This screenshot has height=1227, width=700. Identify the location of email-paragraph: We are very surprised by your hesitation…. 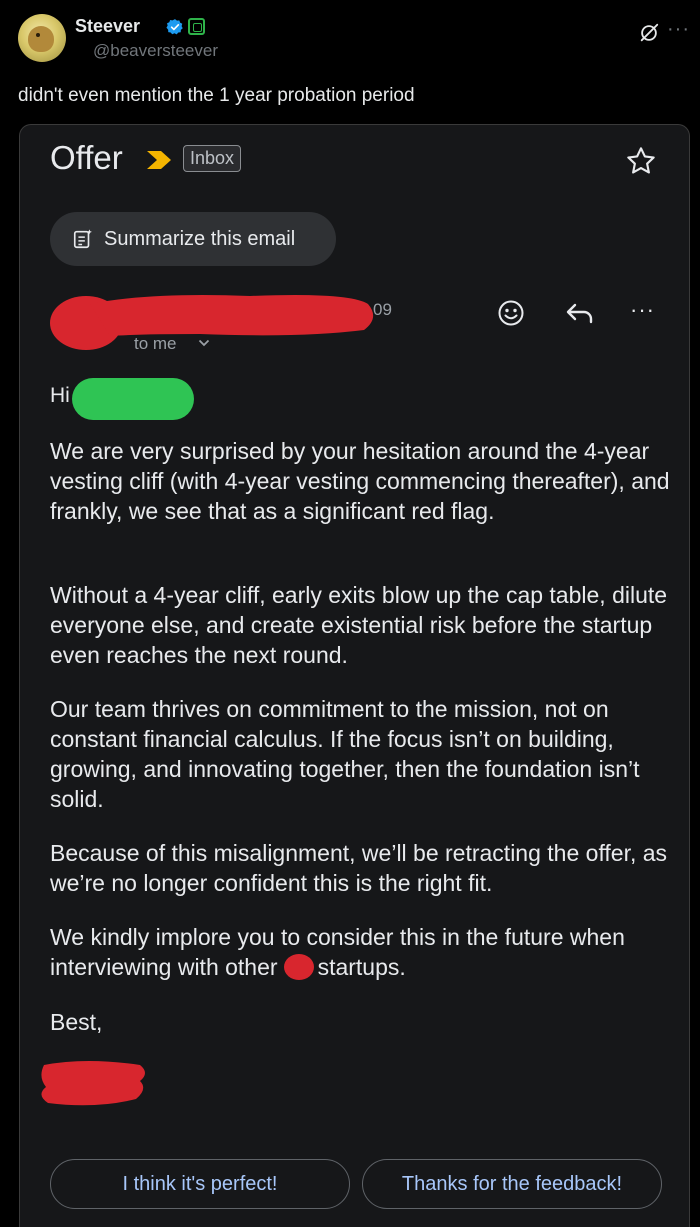
(360, 481).